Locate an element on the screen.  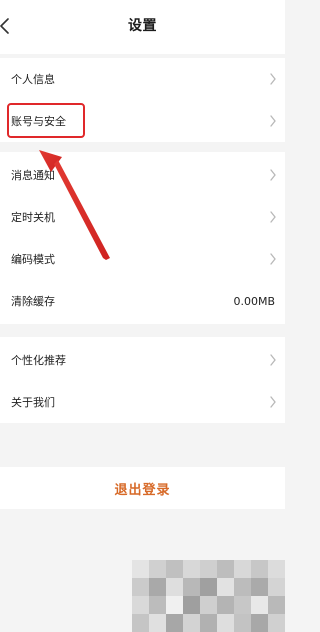
settings-row-about-us: 关于我们 is located at coordinates (142, 402).